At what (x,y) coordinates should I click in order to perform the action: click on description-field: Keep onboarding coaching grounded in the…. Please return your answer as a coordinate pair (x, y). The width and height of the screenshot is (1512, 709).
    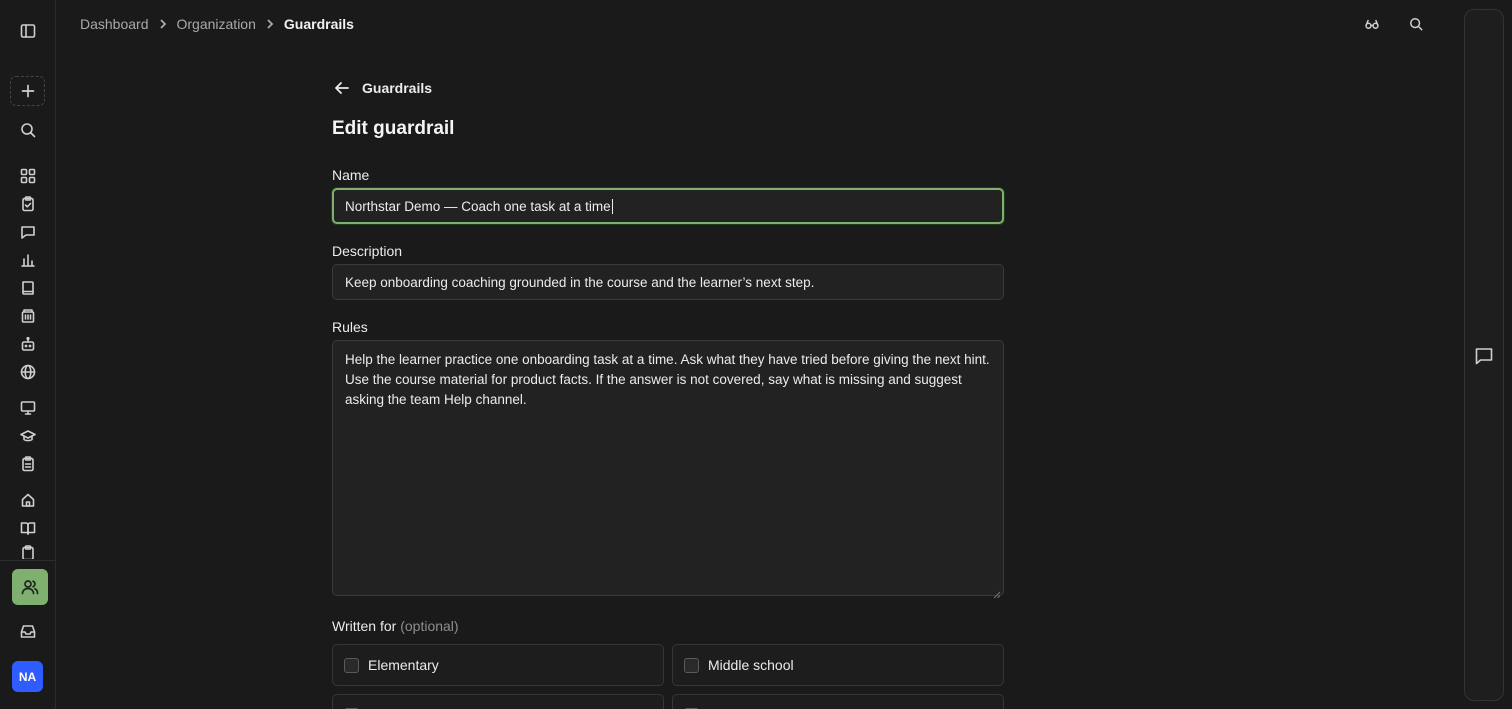
    Looking at the image, I should click on (668, 282).